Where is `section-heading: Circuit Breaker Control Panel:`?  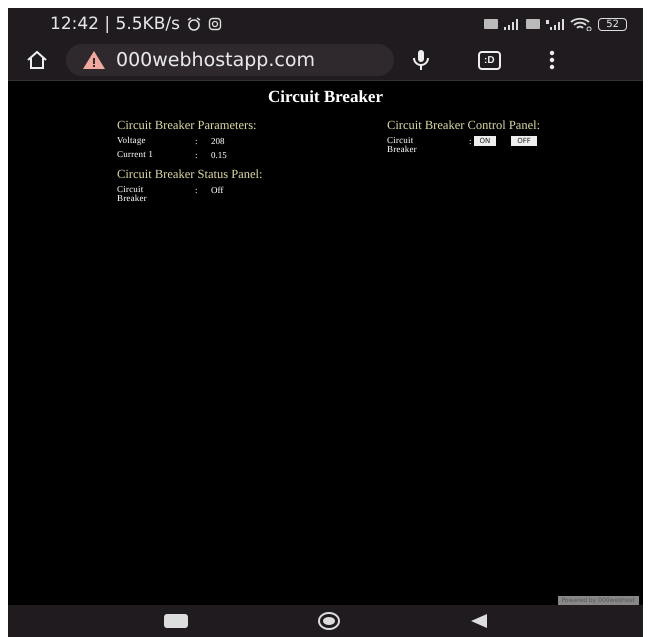 section-heading: Circuit Breaker Control Panel: is located at coordinates (464, 125).